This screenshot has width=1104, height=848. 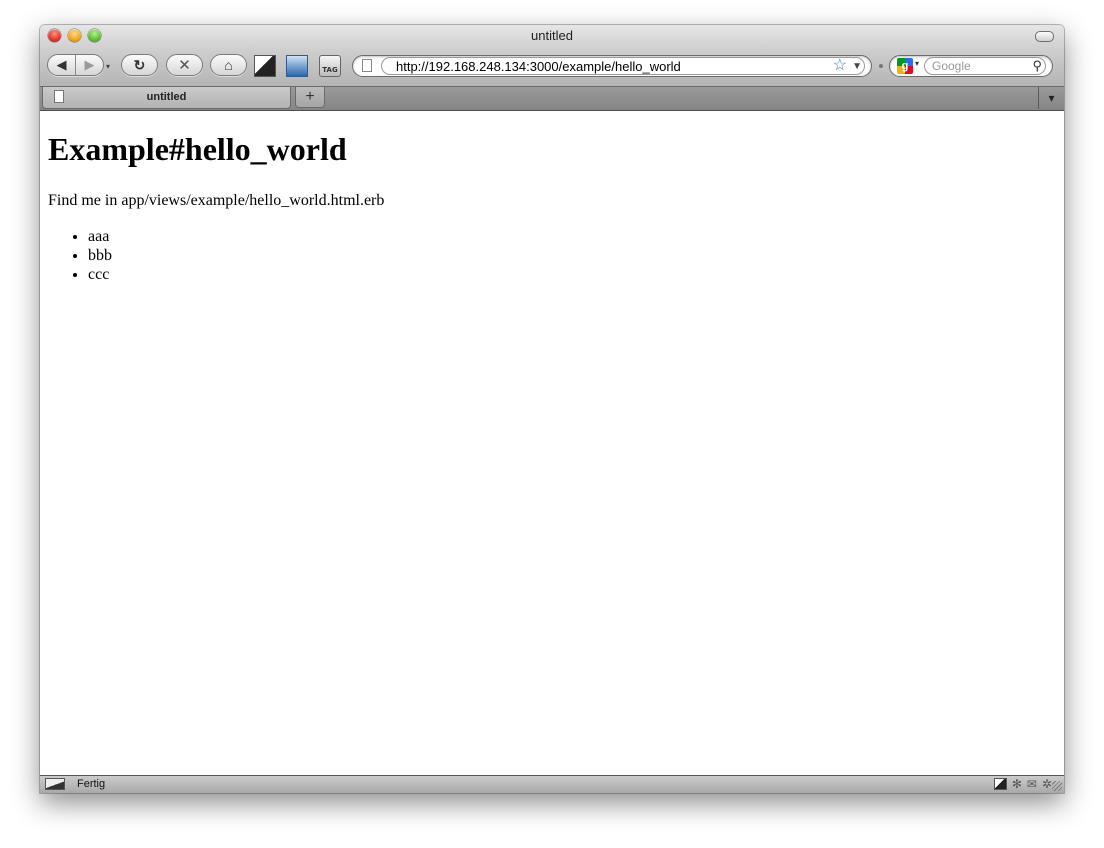 I want to click on search-engine-dropdown-icon: ▾, so click(x=917, y=63).